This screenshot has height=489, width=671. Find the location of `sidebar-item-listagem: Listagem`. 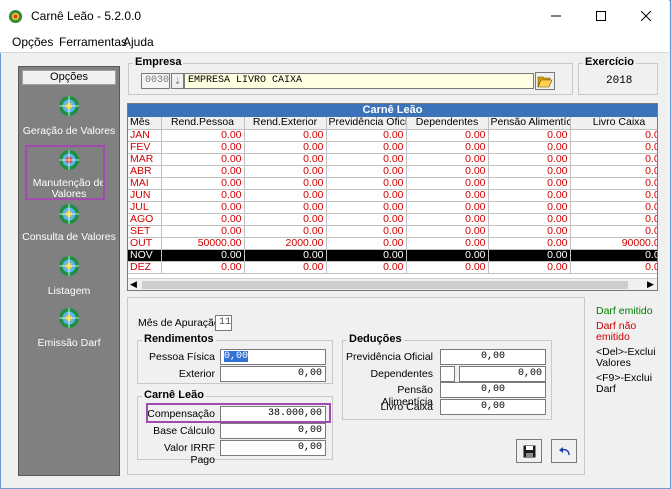

sidebar-item-listagem: Listagem is located at coordinates (69, 276).